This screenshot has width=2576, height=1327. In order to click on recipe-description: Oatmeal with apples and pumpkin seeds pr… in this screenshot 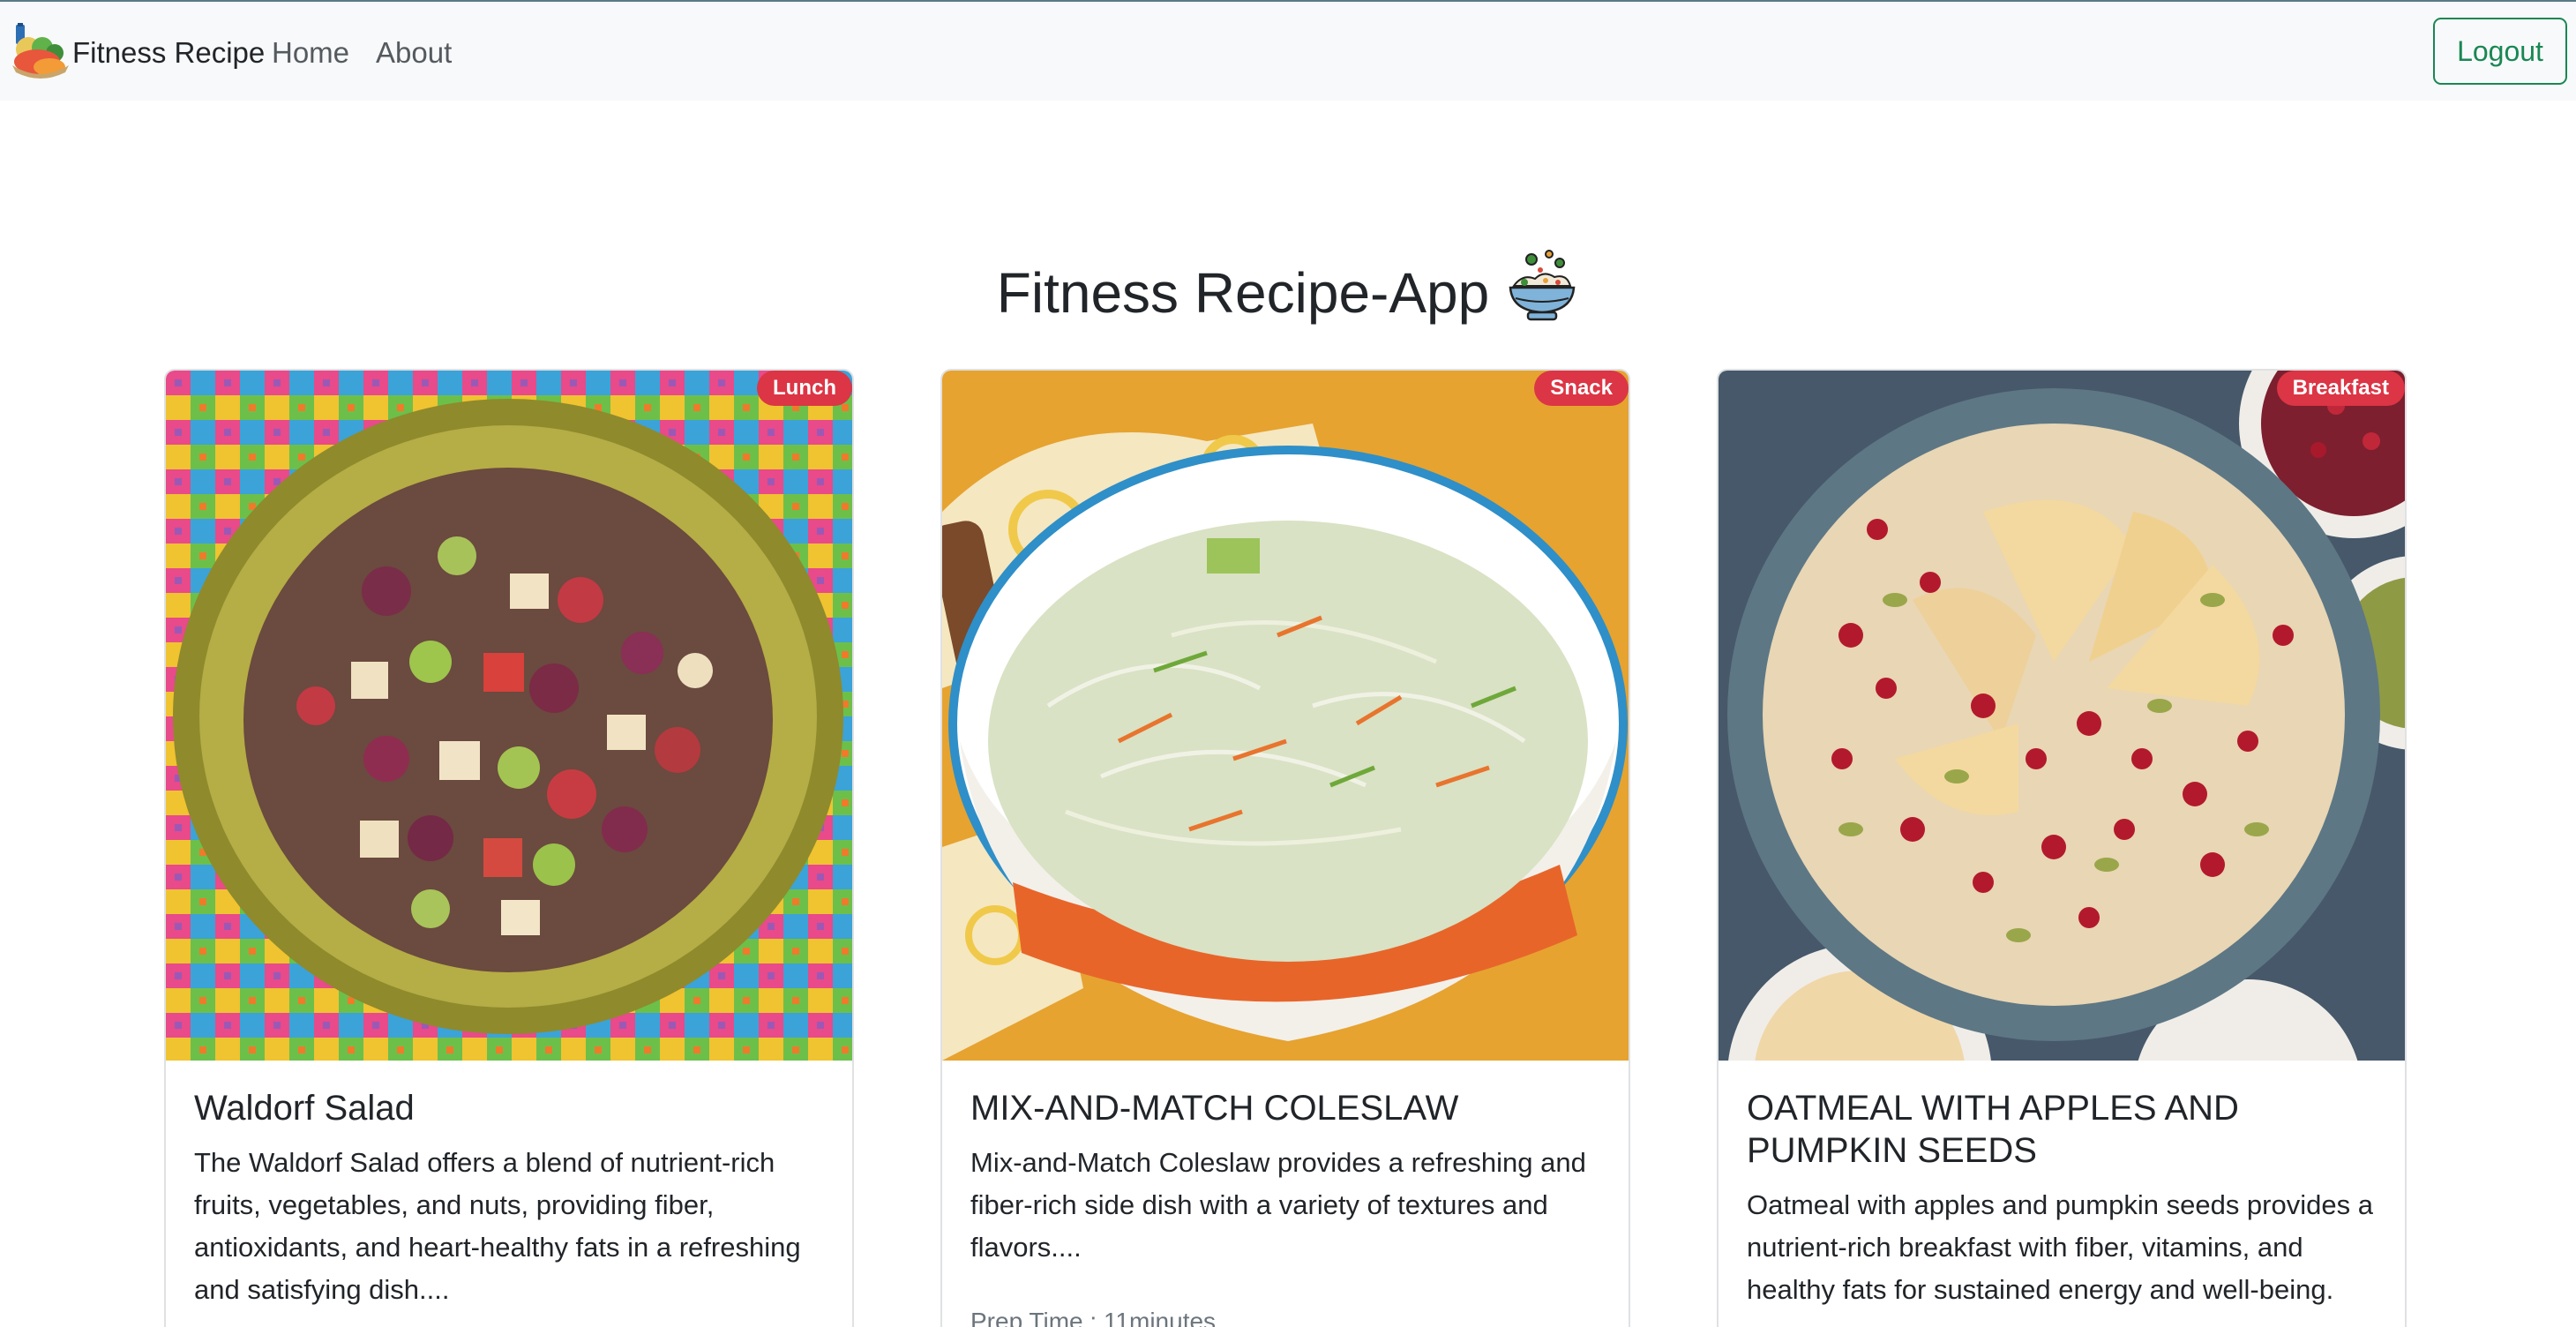, I will do `click(2060, 1247)`.